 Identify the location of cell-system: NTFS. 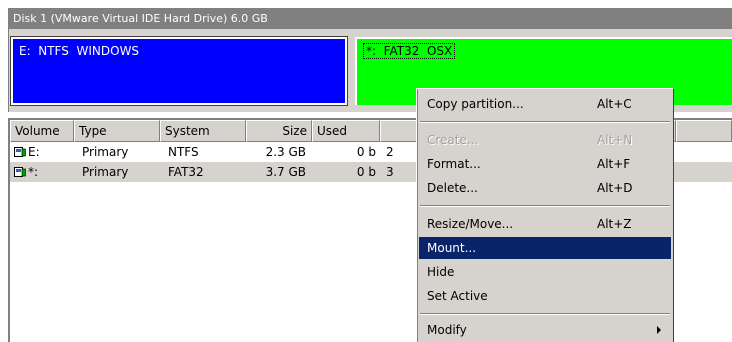
(183, 152).